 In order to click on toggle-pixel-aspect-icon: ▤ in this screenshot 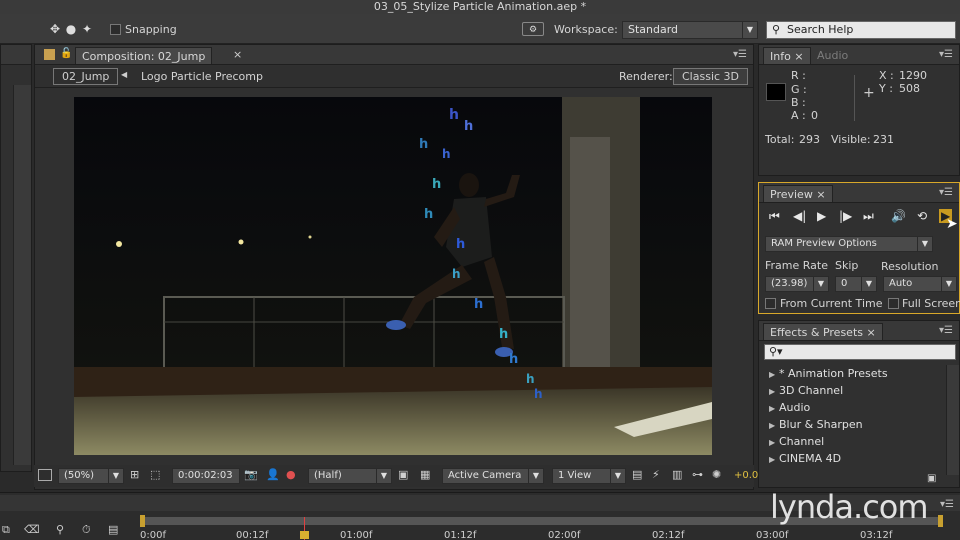, I will do `click(637, 474)`.